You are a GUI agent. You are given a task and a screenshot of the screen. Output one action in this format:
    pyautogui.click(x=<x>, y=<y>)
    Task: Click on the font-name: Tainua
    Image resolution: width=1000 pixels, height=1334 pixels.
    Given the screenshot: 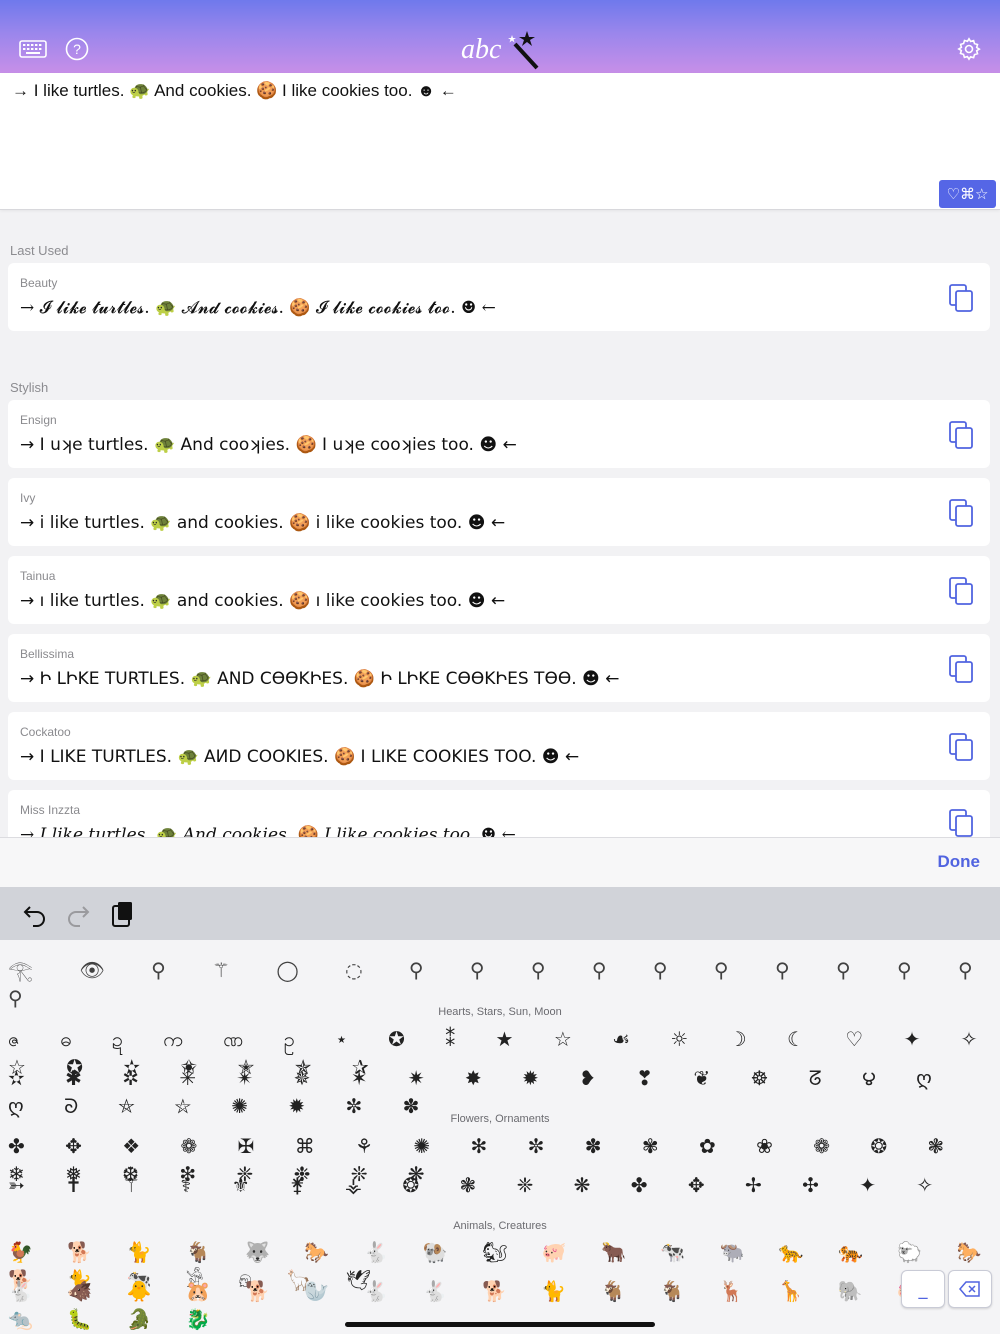 What is the action you would take?
    pyautogui.click(x=38, y=576)
    